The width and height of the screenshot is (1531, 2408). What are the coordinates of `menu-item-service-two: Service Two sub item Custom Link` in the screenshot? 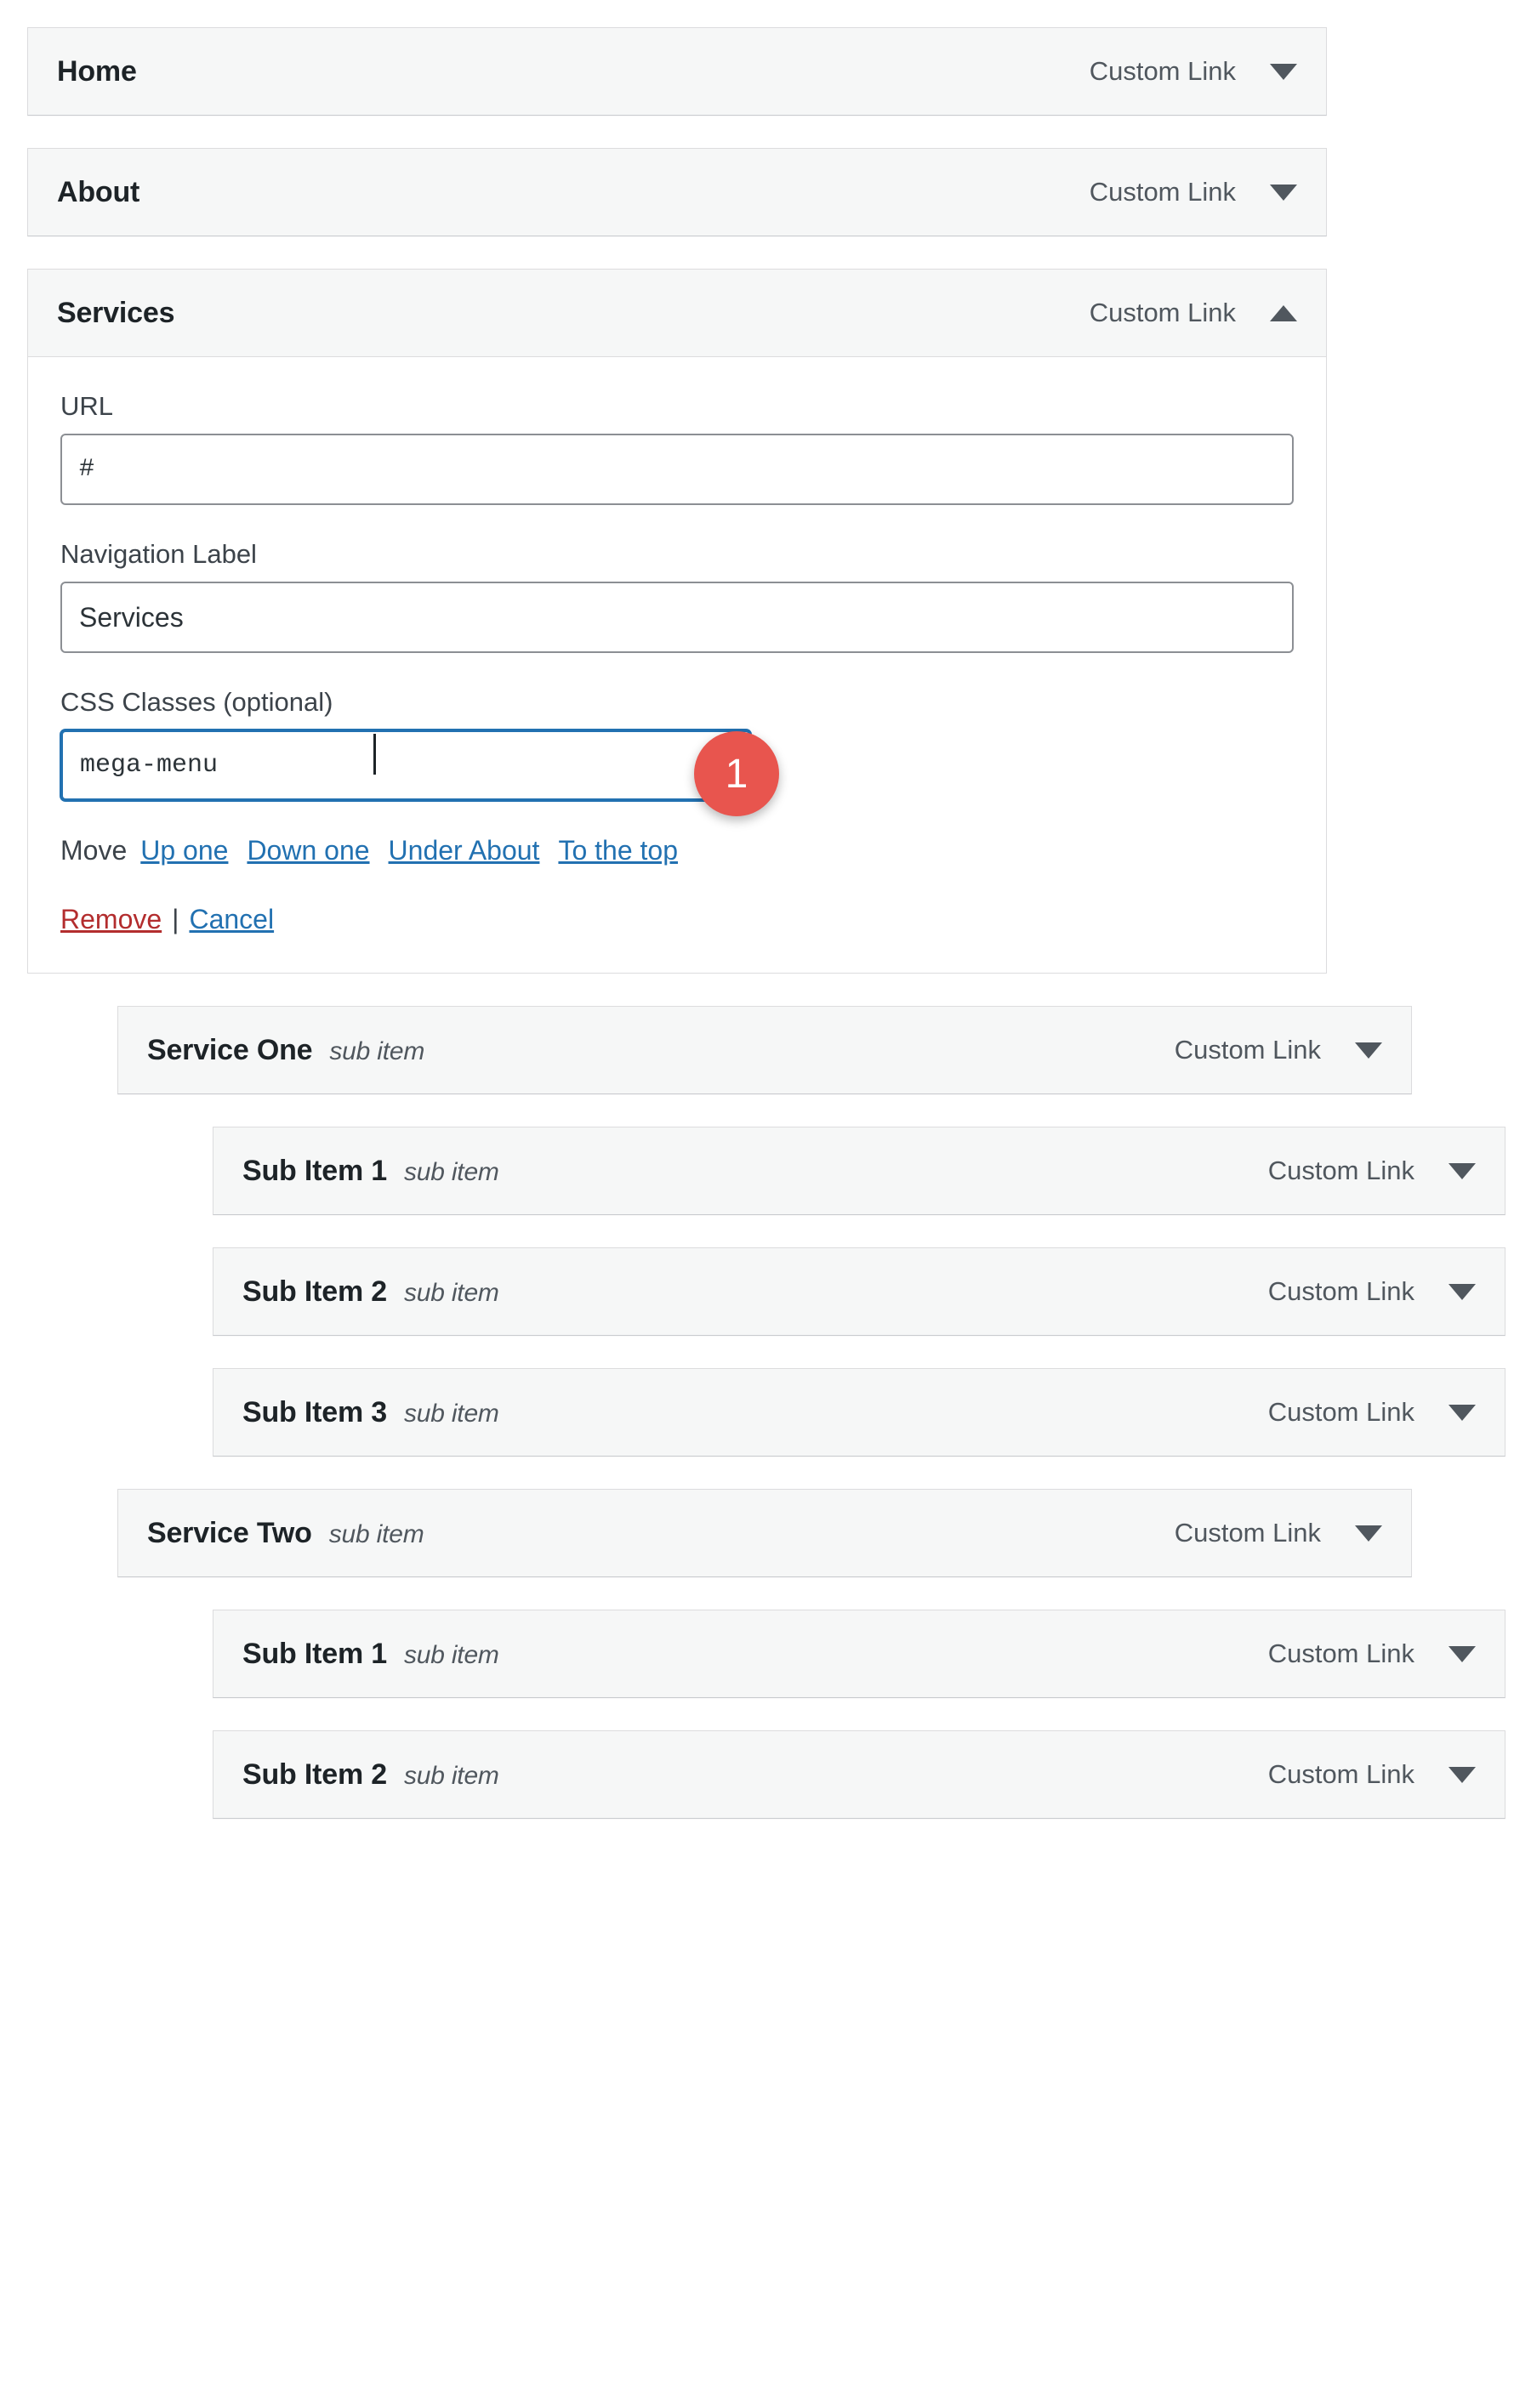 It's located at (764, 1533).